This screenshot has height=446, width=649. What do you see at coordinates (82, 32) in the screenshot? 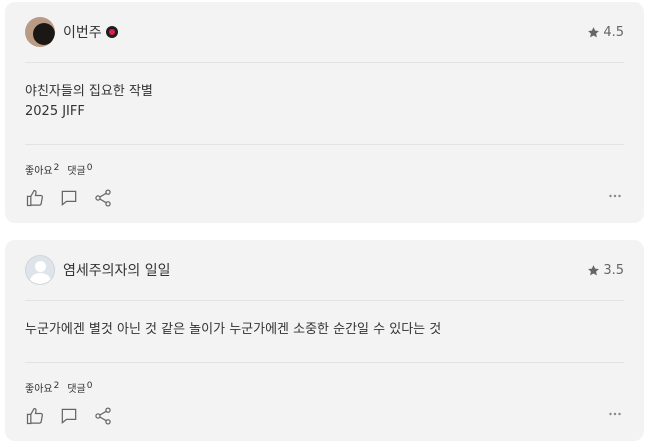
I see `author-name: 이번주` at bounding box center [82, 32].